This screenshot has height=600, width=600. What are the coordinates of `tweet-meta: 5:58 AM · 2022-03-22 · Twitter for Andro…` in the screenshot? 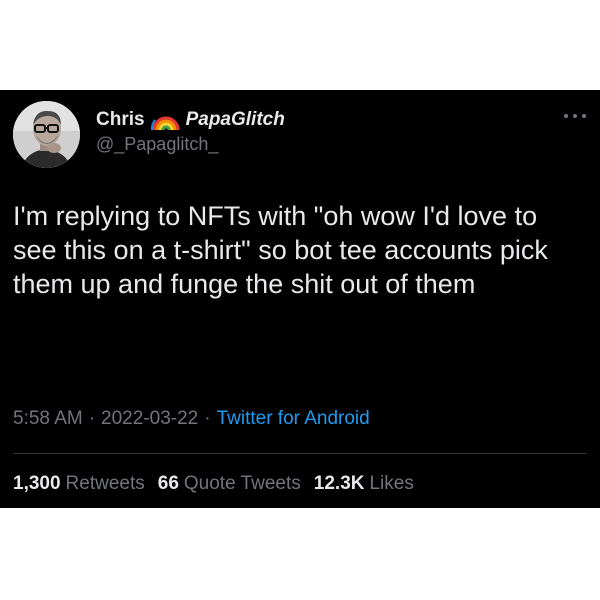 It's located at (191, 419).